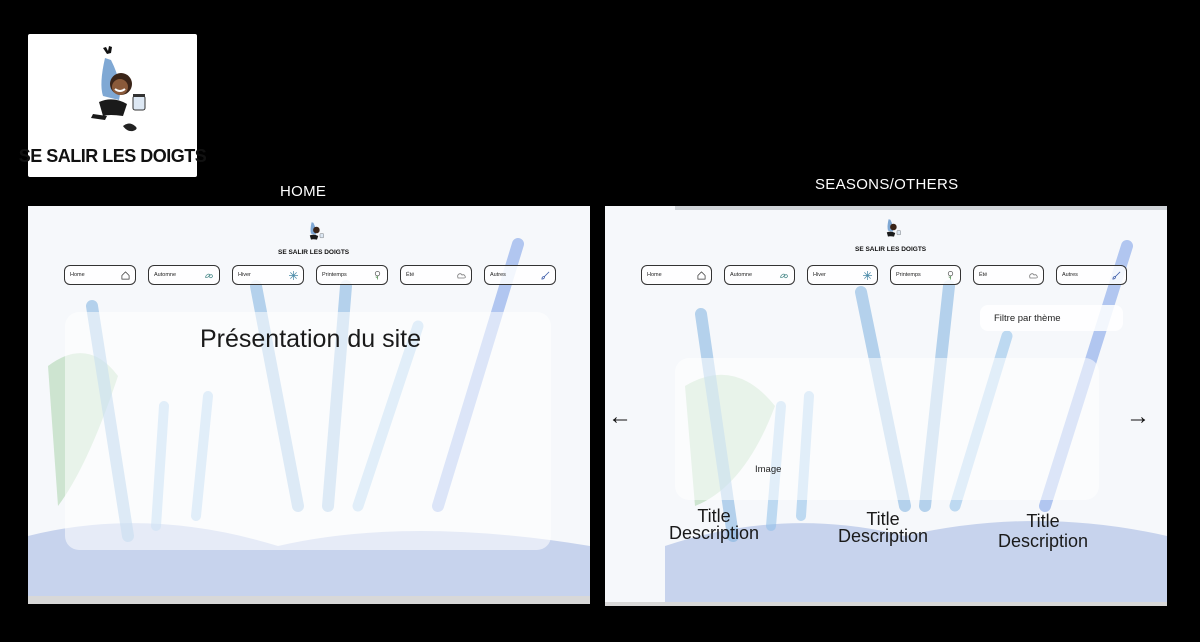  Describe the element at coordinates (1051, 318) in the screenshot. I see `theme-filter: Filtre par thème` at that location.